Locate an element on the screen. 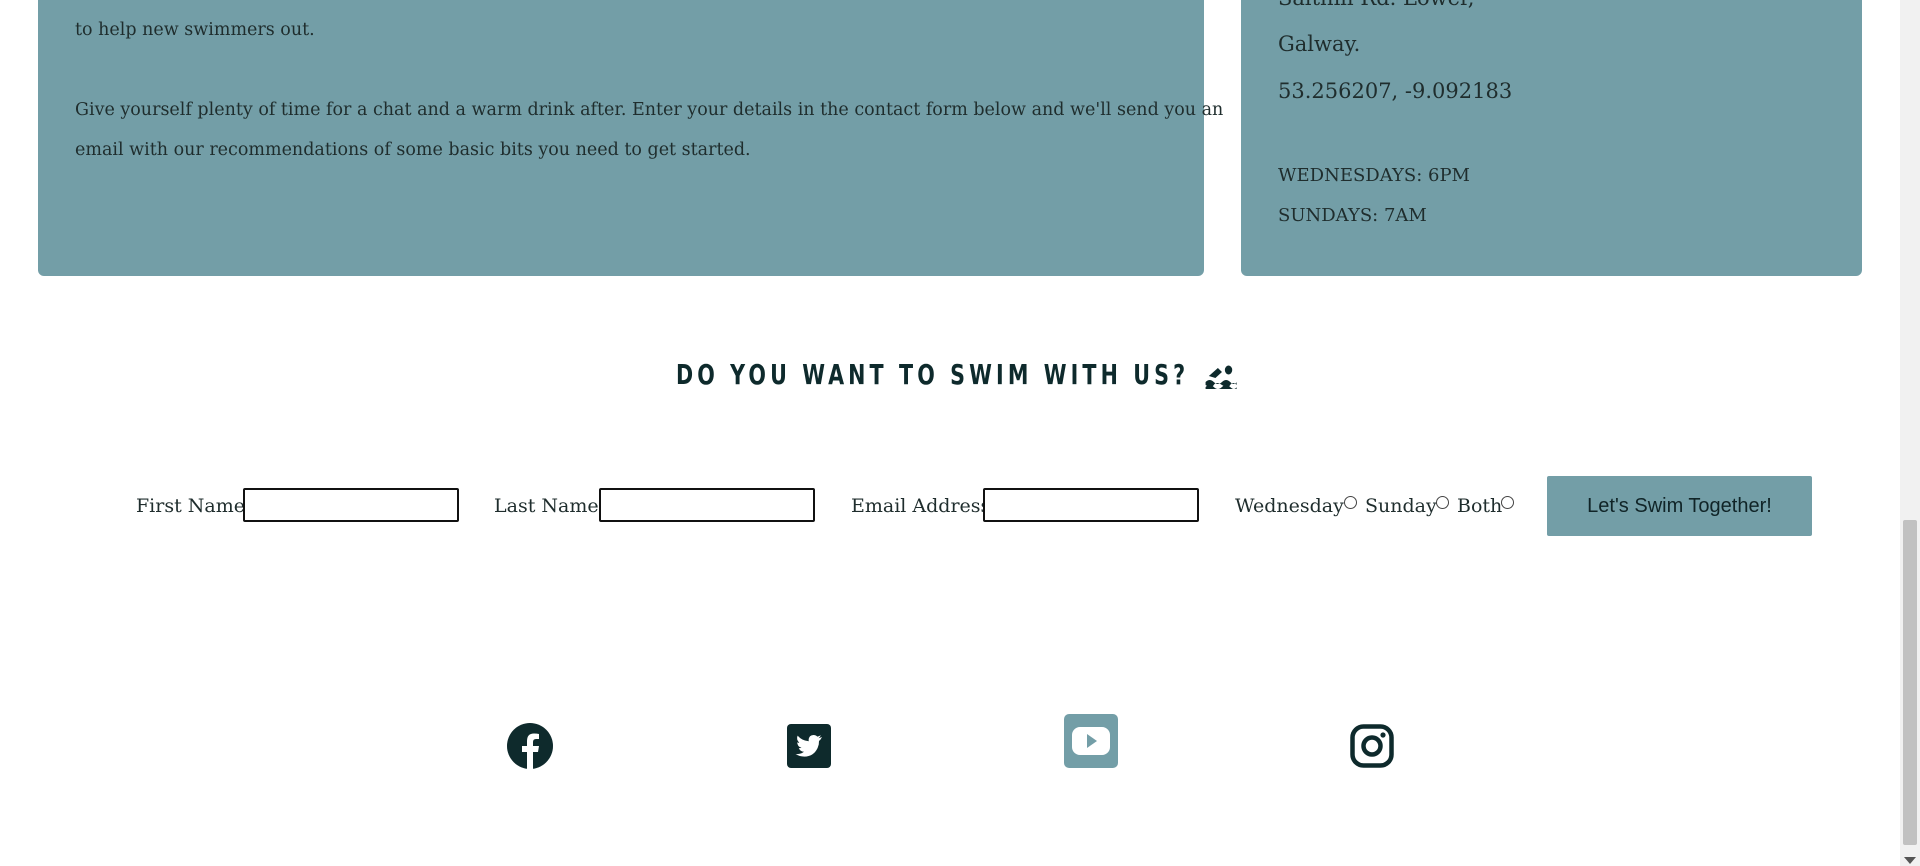  instagram-link is located at coordinates (1372, 748).